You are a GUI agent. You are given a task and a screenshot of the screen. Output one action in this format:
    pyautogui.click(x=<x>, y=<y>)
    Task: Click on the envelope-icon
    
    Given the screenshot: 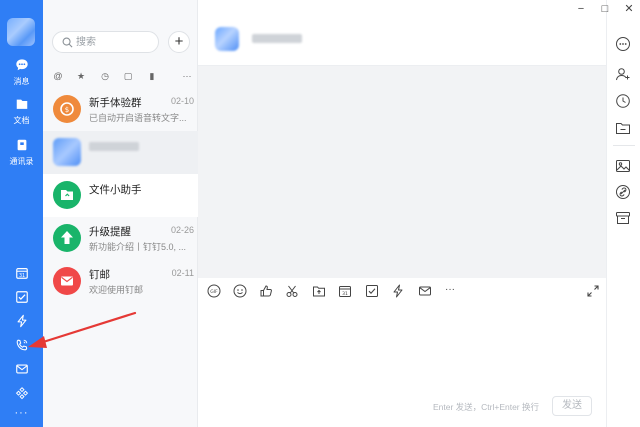 What is the action you would take?
    pyautogui.click(x=67, y=281)
    